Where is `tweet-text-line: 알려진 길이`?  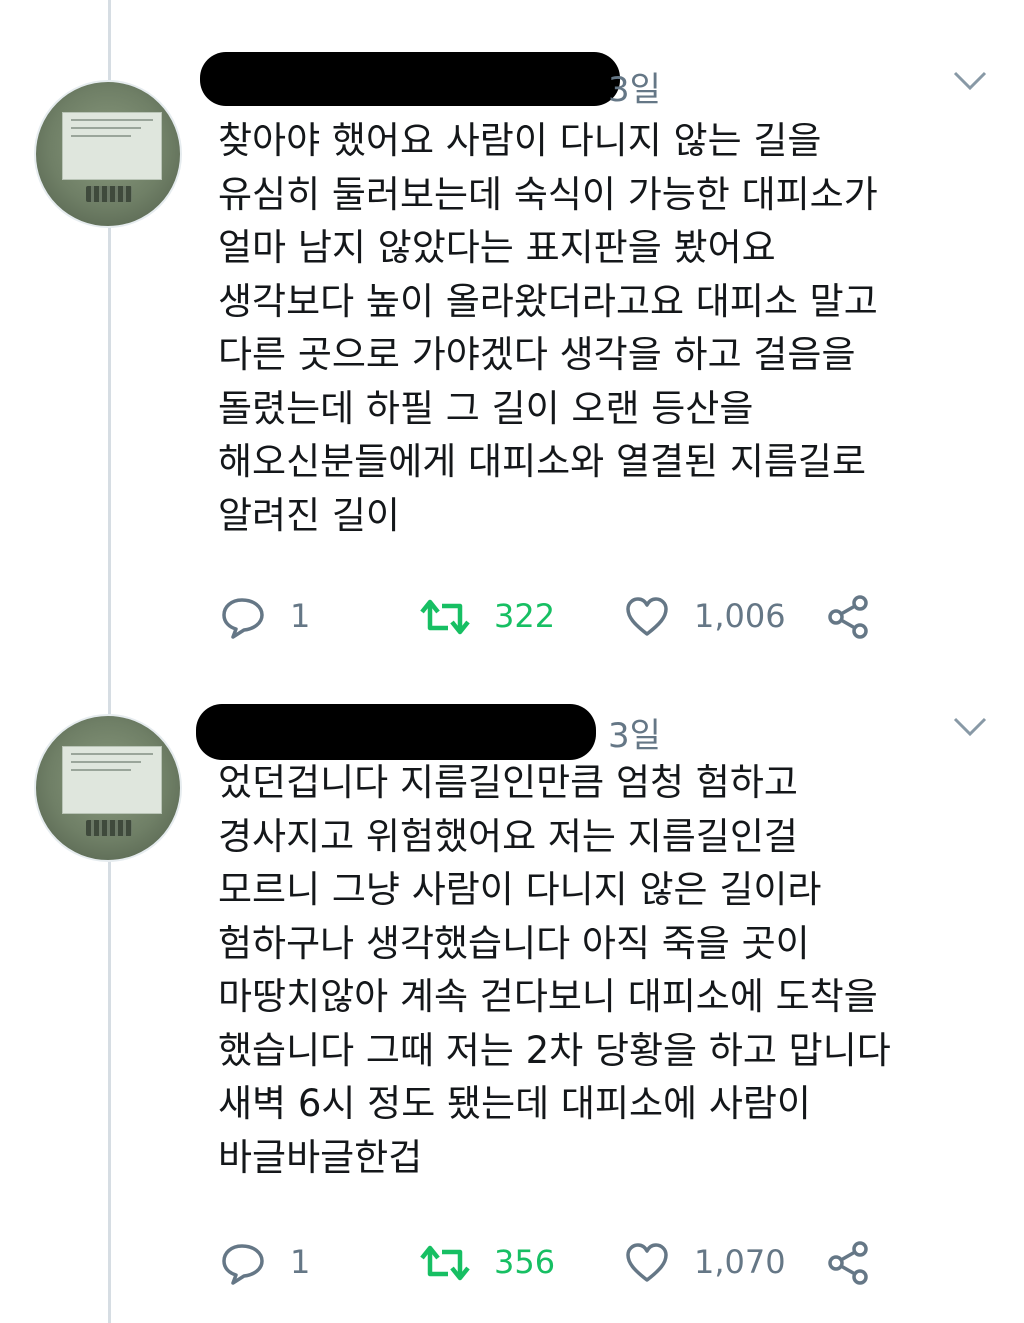 tweet-text-line: 알려진 길이 is located at coordinates (309, 515).